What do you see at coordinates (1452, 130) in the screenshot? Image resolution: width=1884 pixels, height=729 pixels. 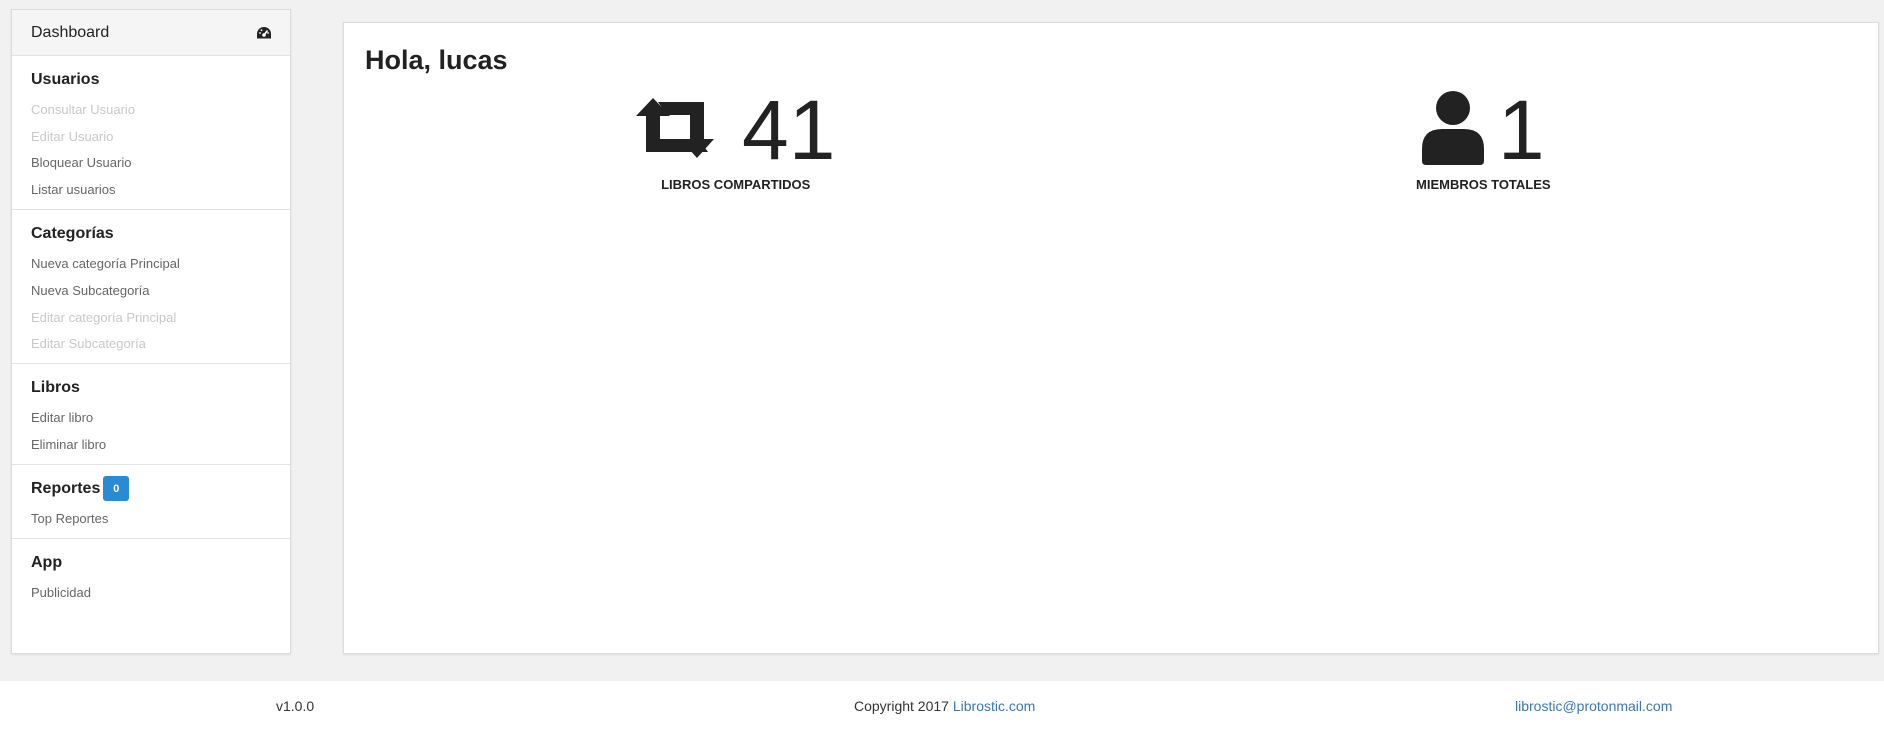 I see `user-icon` at bounding box center [1452, 130].